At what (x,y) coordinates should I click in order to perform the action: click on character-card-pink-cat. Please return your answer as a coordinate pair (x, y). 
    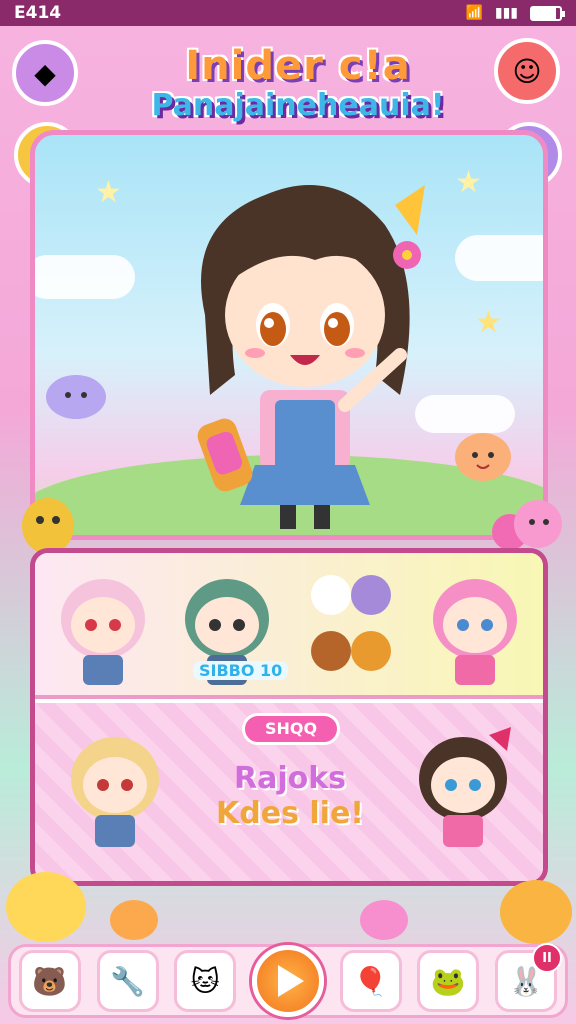
    Looking at the image, I should click on (103, 624).